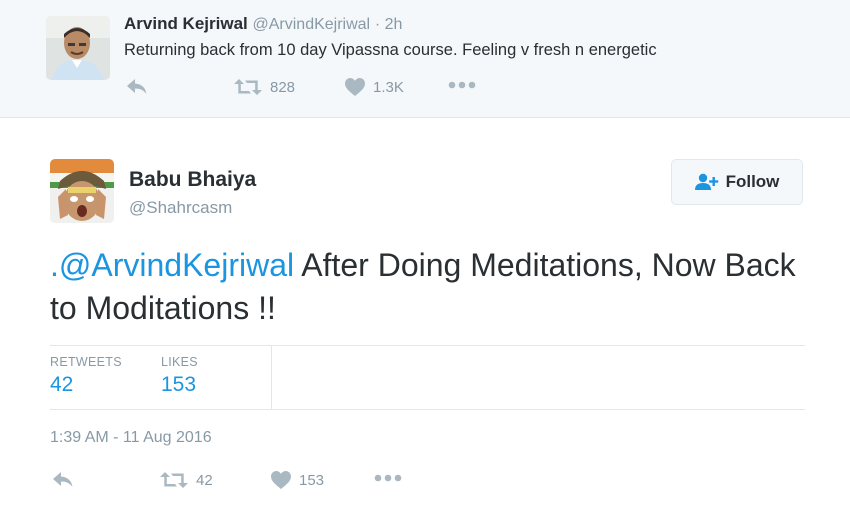  What do you see at coordinates (389, 24) in the screenshot?
I see `parent-time-ago: · 2h` at bounding box center [389, 24].